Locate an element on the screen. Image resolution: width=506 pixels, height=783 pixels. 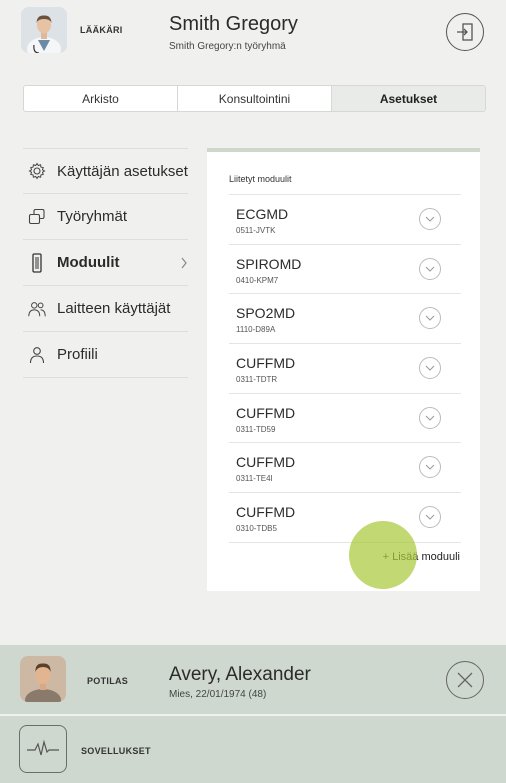
module-name: ECGMD is located at coordinates (262, 214).